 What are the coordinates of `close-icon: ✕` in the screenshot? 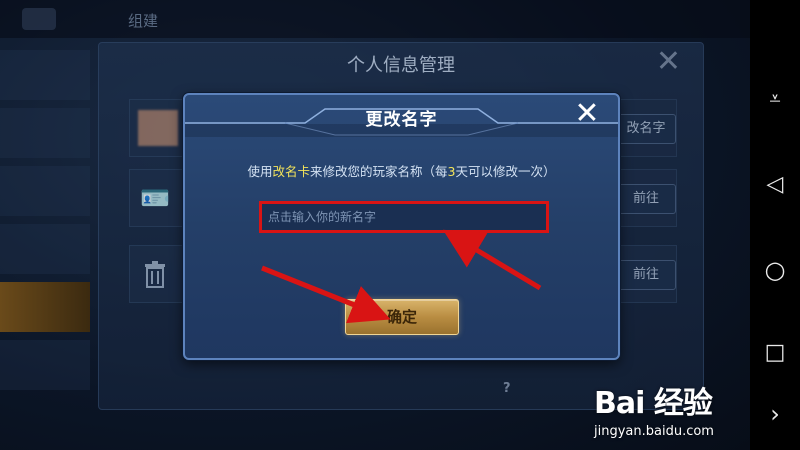 It's located at (587, 114).